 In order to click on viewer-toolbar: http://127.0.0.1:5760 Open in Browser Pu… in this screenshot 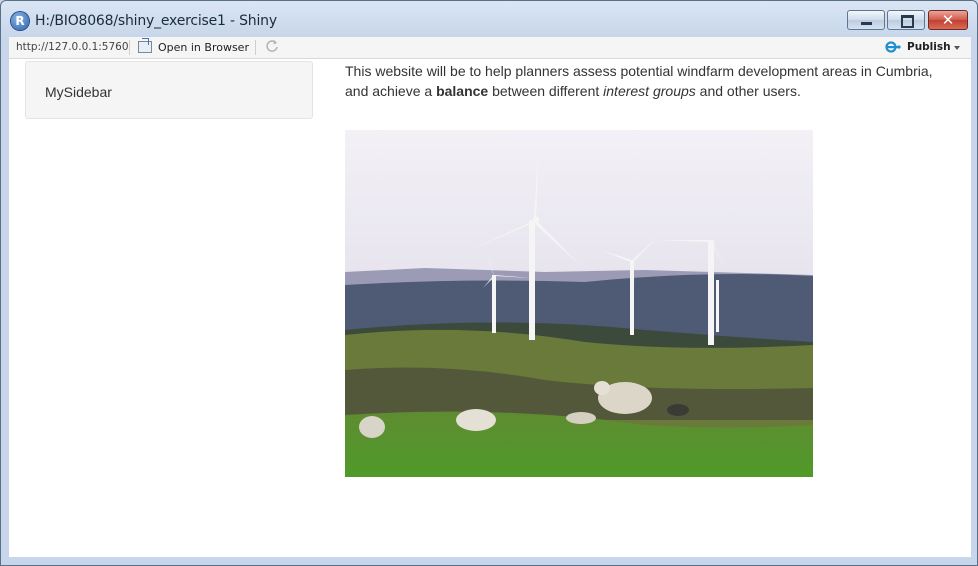, I will do `click(490, 48)`.